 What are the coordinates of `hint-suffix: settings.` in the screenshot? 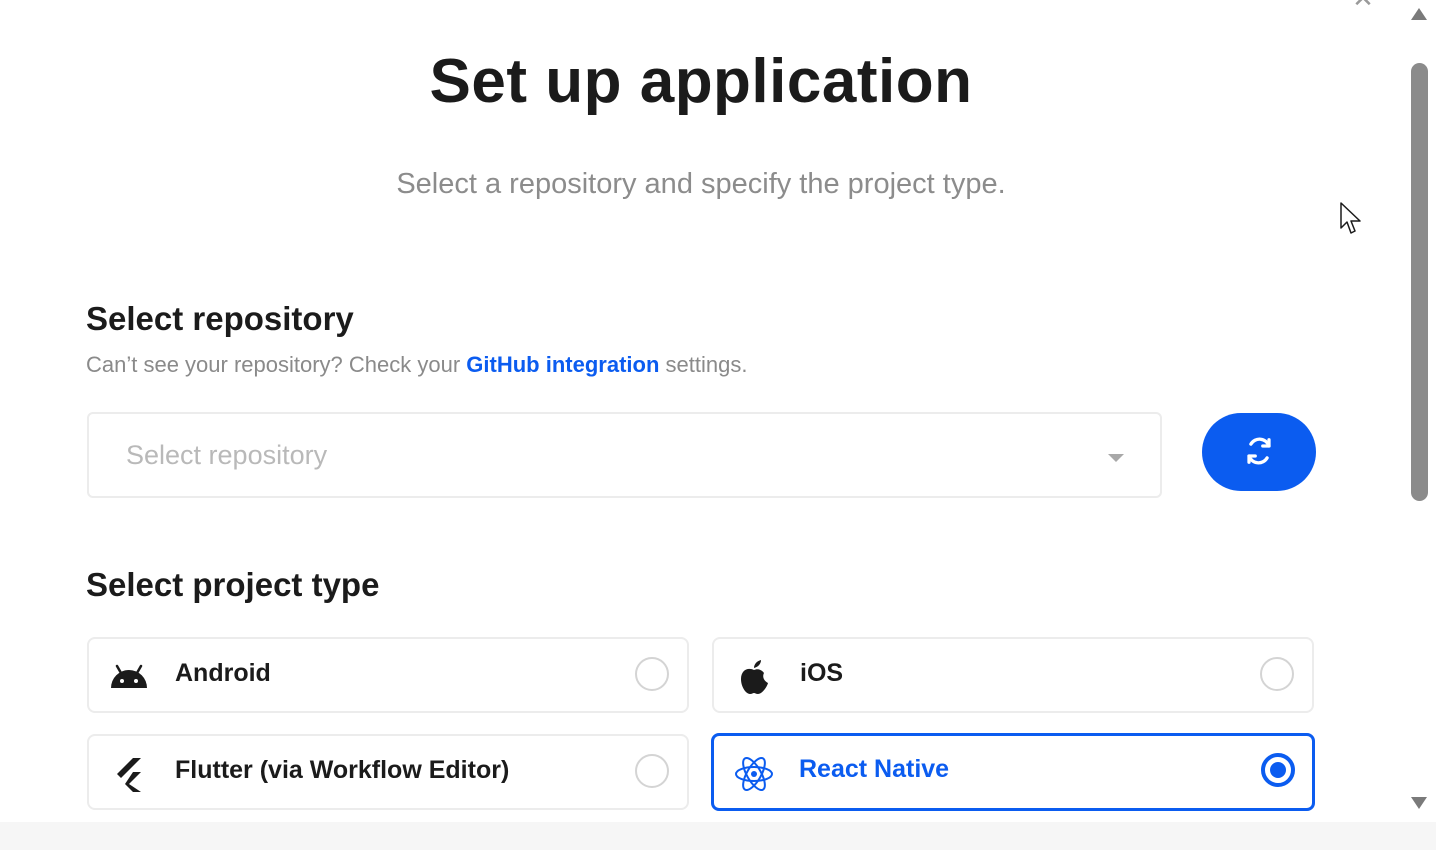 It's located at (703, 364).